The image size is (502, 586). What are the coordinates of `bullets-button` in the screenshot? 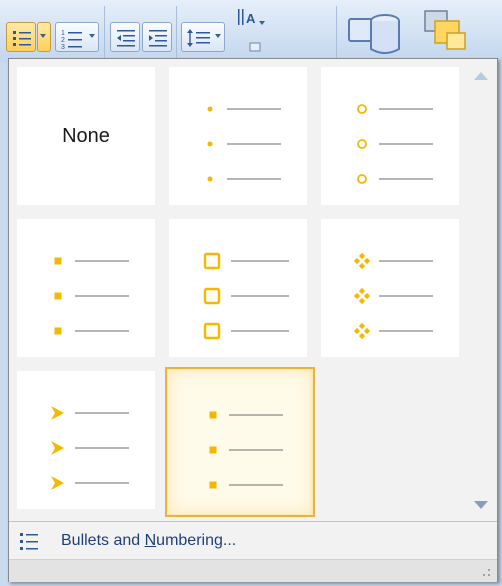 It's located at (21, 37).